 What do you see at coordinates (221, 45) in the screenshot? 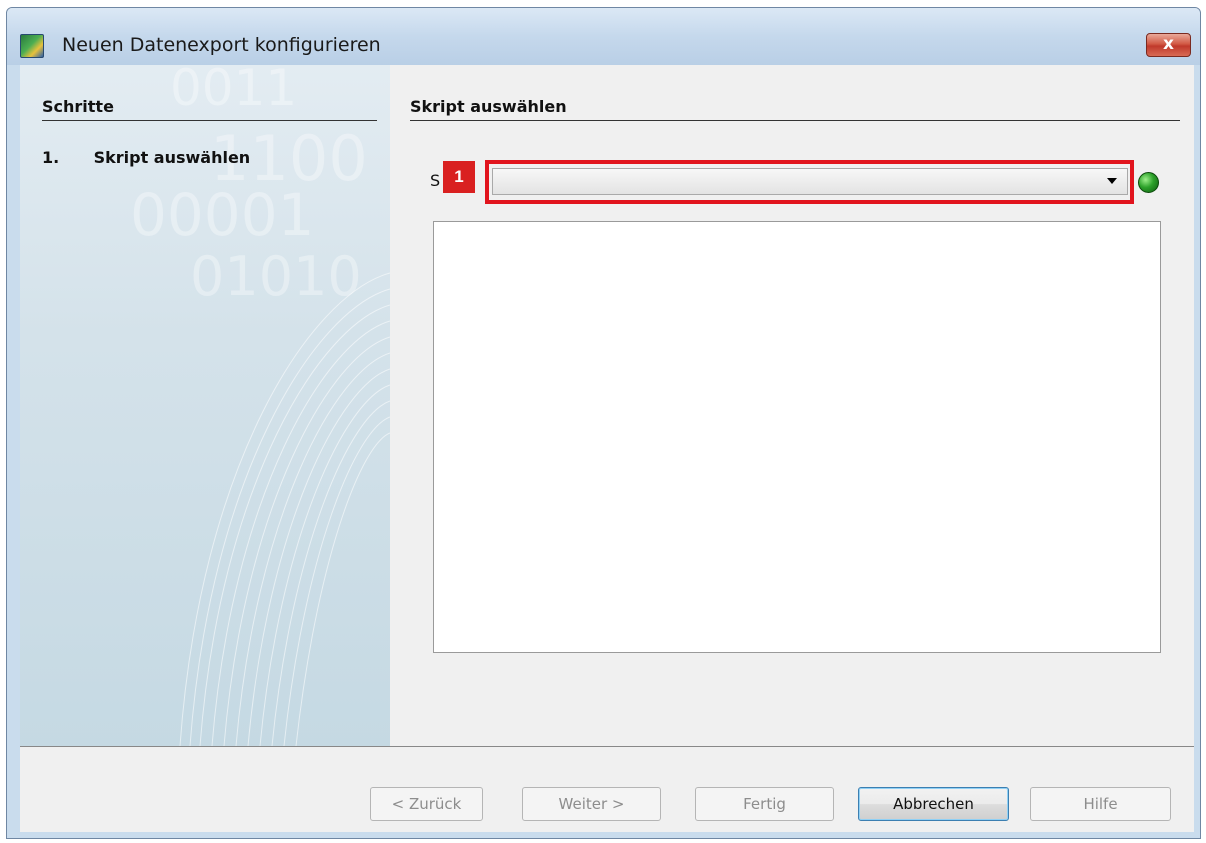
I see `window-title: Neuen Datenexport konfigurieren` at bounding box center [221, 45].